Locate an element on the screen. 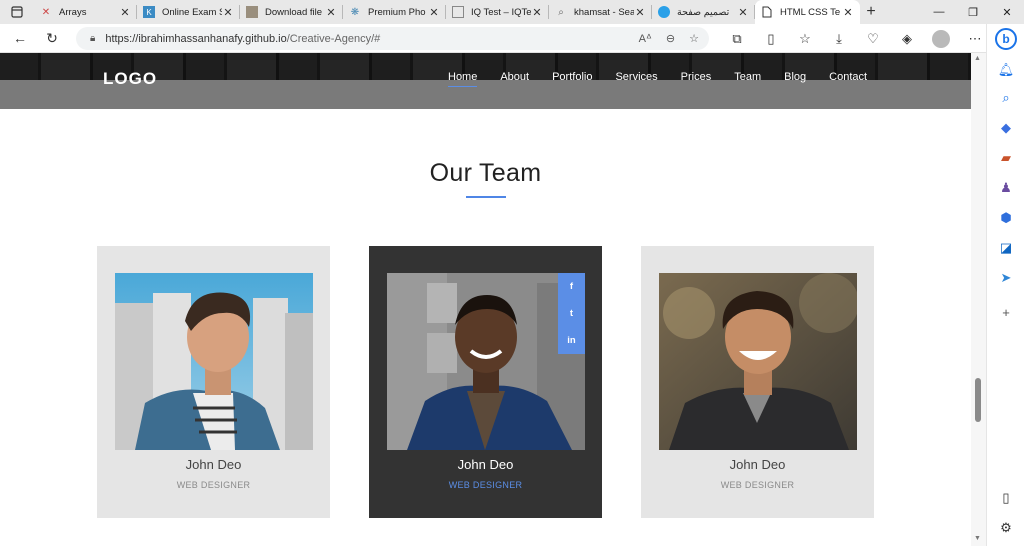 The image size is (1024, 546). extensions-icon: ⧉ is located at coordinates (737, 39).